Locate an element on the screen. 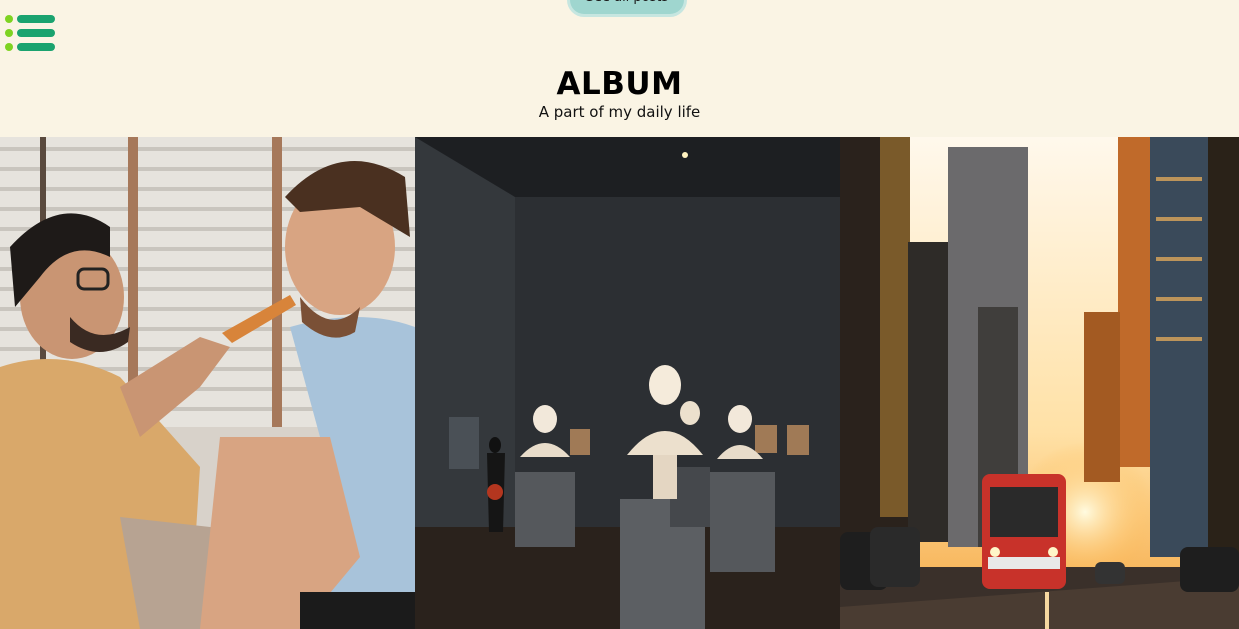 The width and height of the screenshot is (1239, 629). list-menu-icon is located at coordinates (31, 34).